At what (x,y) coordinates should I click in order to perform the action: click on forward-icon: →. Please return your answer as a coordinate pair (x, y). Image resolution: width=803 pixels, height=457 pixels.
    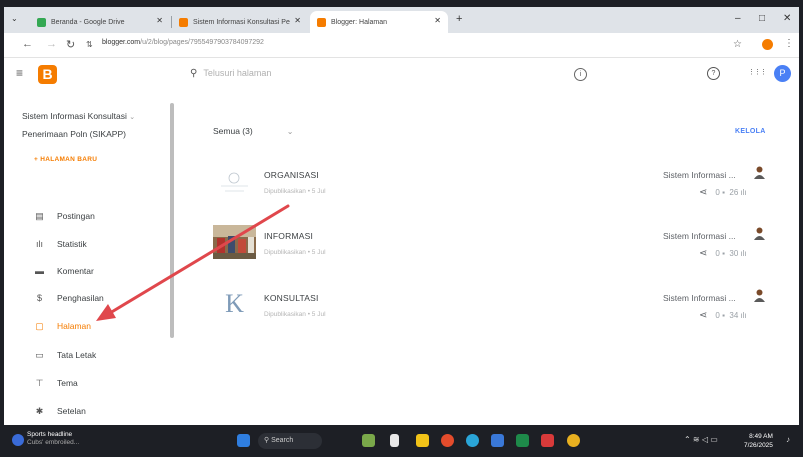
    Looking at the image, I should click on (51, 44).